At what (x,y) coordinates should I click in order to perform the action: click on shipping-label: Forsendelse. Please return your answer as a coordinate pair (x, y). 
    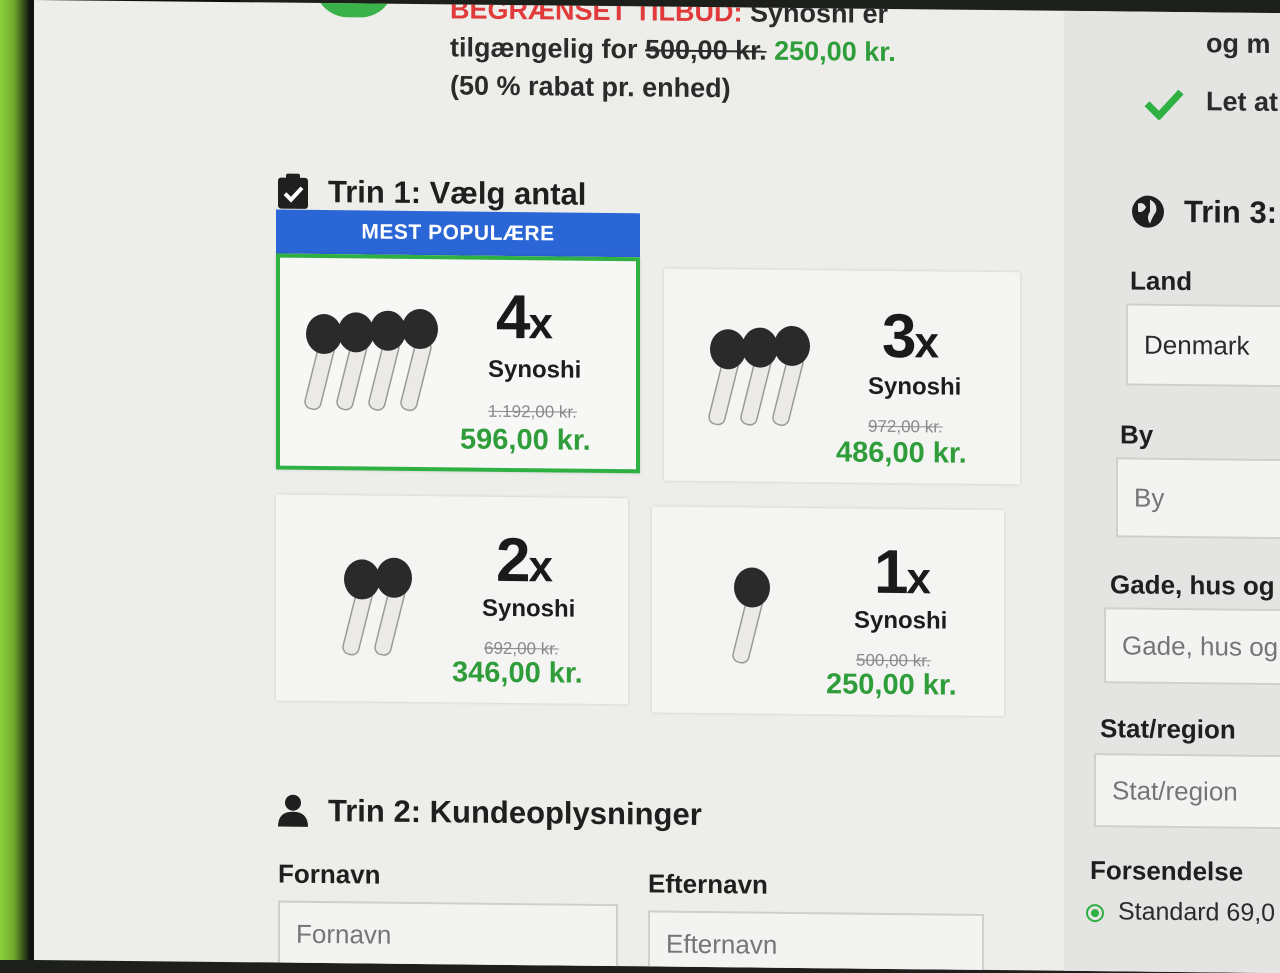
    Looking at the image, I should click on (1167, 871).